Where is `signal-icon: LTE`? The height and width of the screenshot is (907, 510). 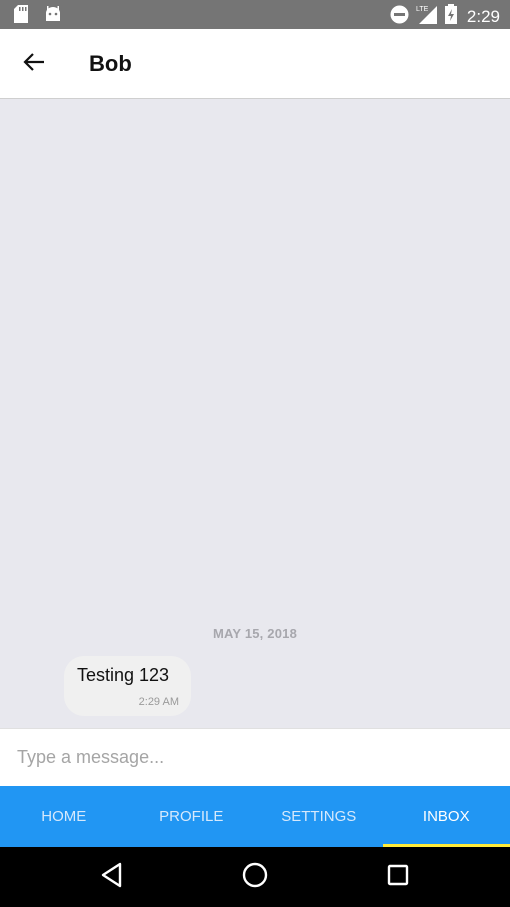 signal-icon: LTE is located at coordinates (427, 16).